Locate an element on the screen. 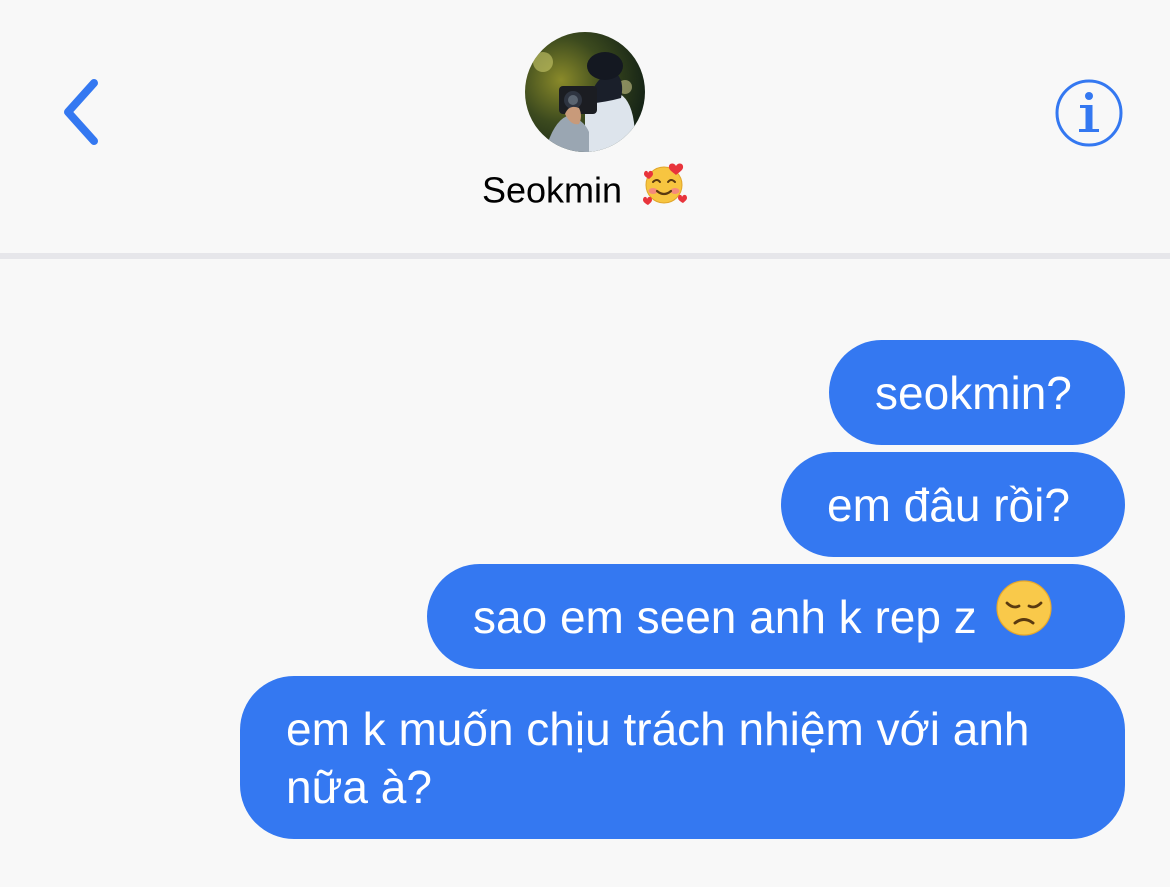 This screenshot has height=887, width=1170. message-text: em đâu rồi? is located at coordinates (948, 504).